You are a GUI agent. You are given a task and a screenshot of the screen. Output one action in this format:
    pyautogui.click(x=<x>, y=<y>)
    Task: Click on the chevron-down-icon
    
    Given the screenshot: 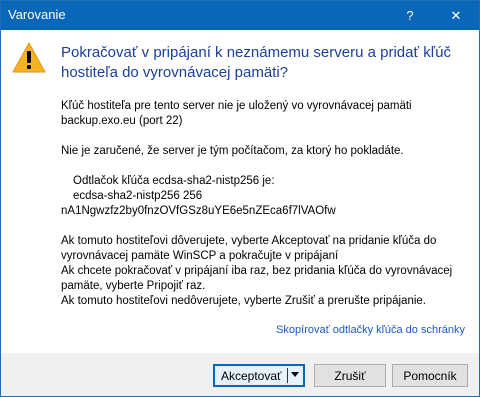 What is the action you would take?
    pyautogui.click(x=295, y=374)
    